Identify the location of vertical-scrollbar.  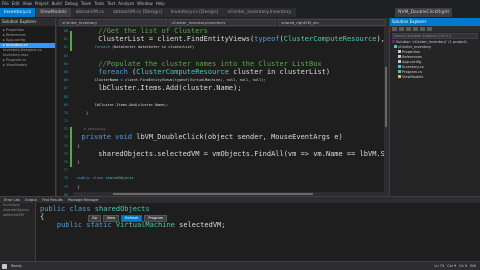
(386, 109).